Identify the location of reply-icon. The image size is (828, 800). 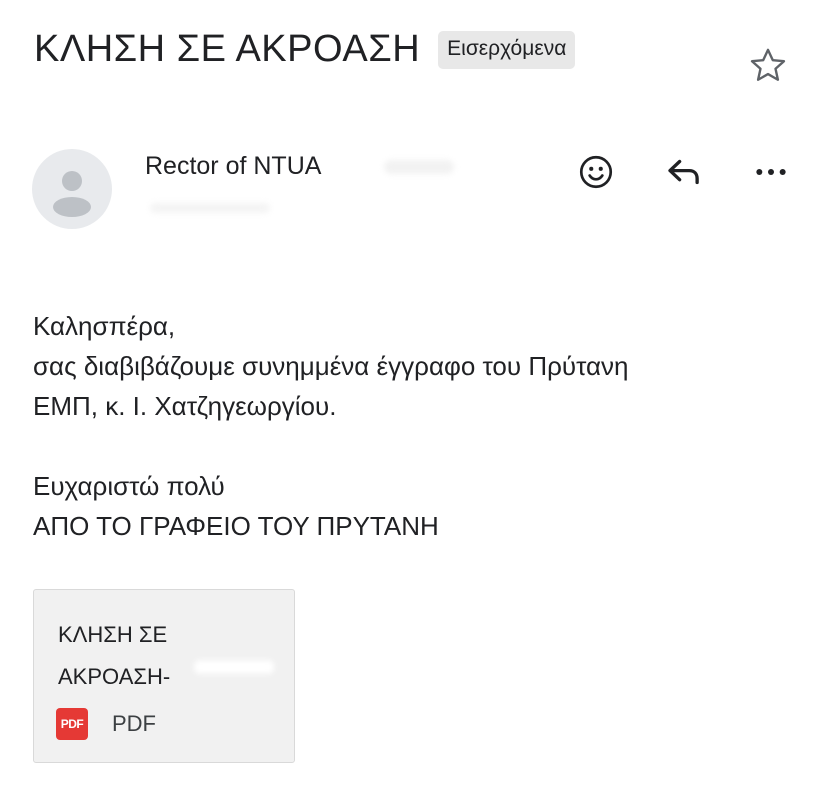
(683, 172).